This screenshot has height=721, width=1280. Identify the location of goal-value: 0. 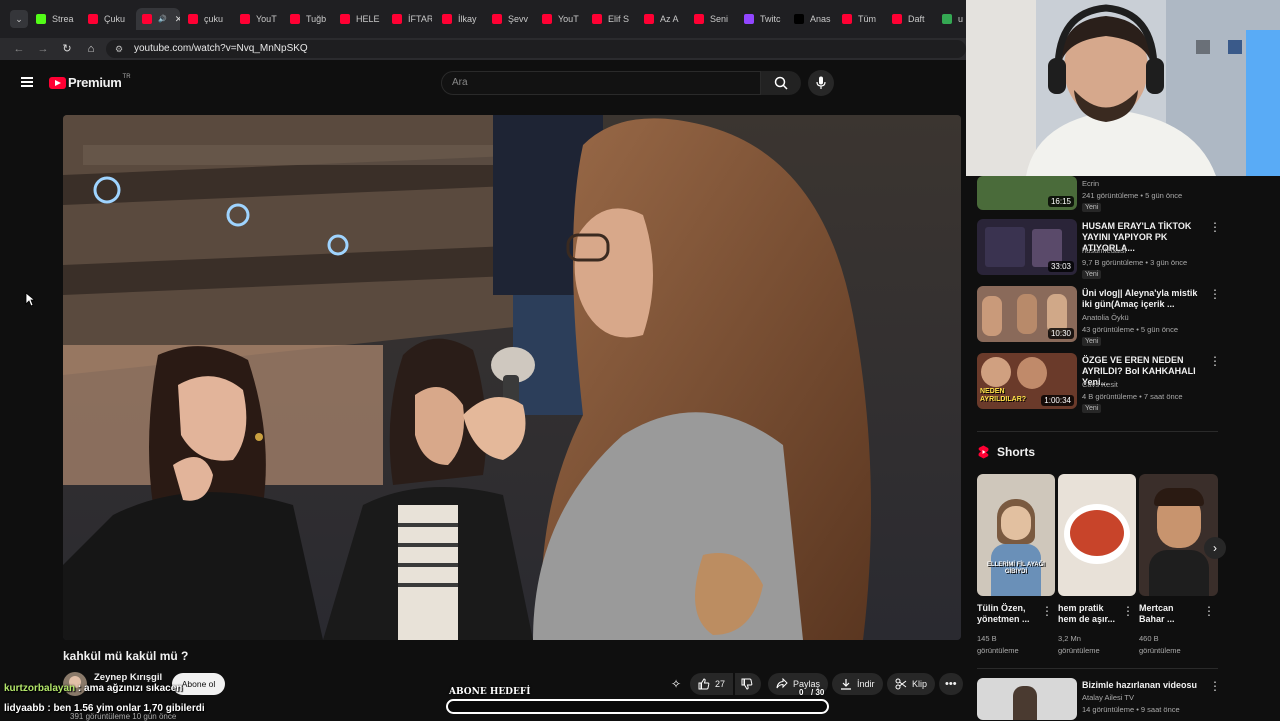
(801, 692).